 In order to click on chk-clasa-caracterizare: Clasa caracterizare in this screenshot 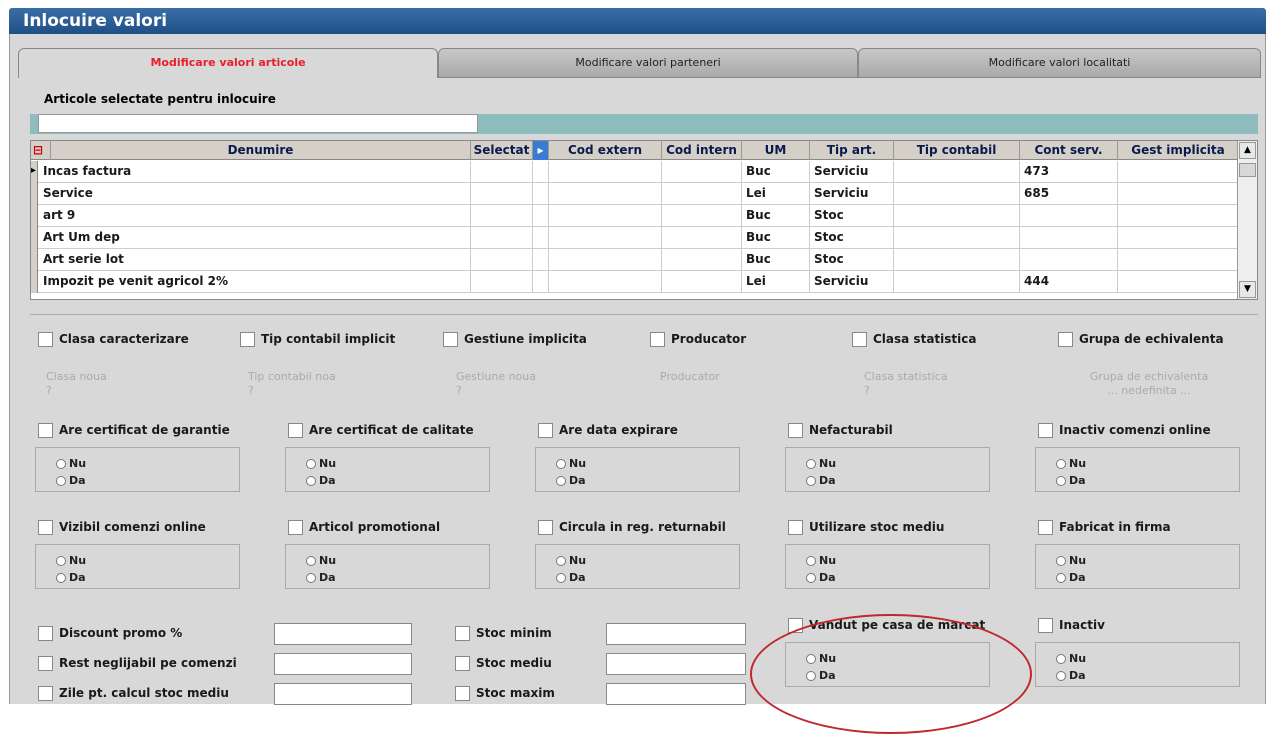, I will do `click(113, 339)`.